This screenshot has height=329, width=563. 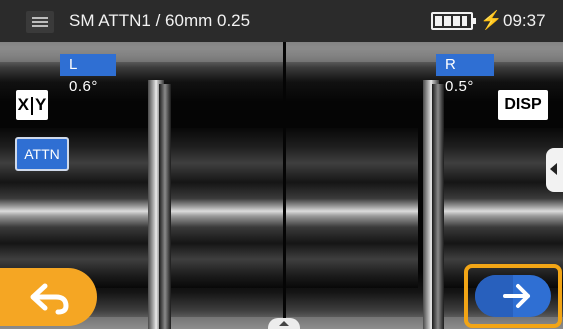 I want to click on battery-icon, so click(x=453, y=21).